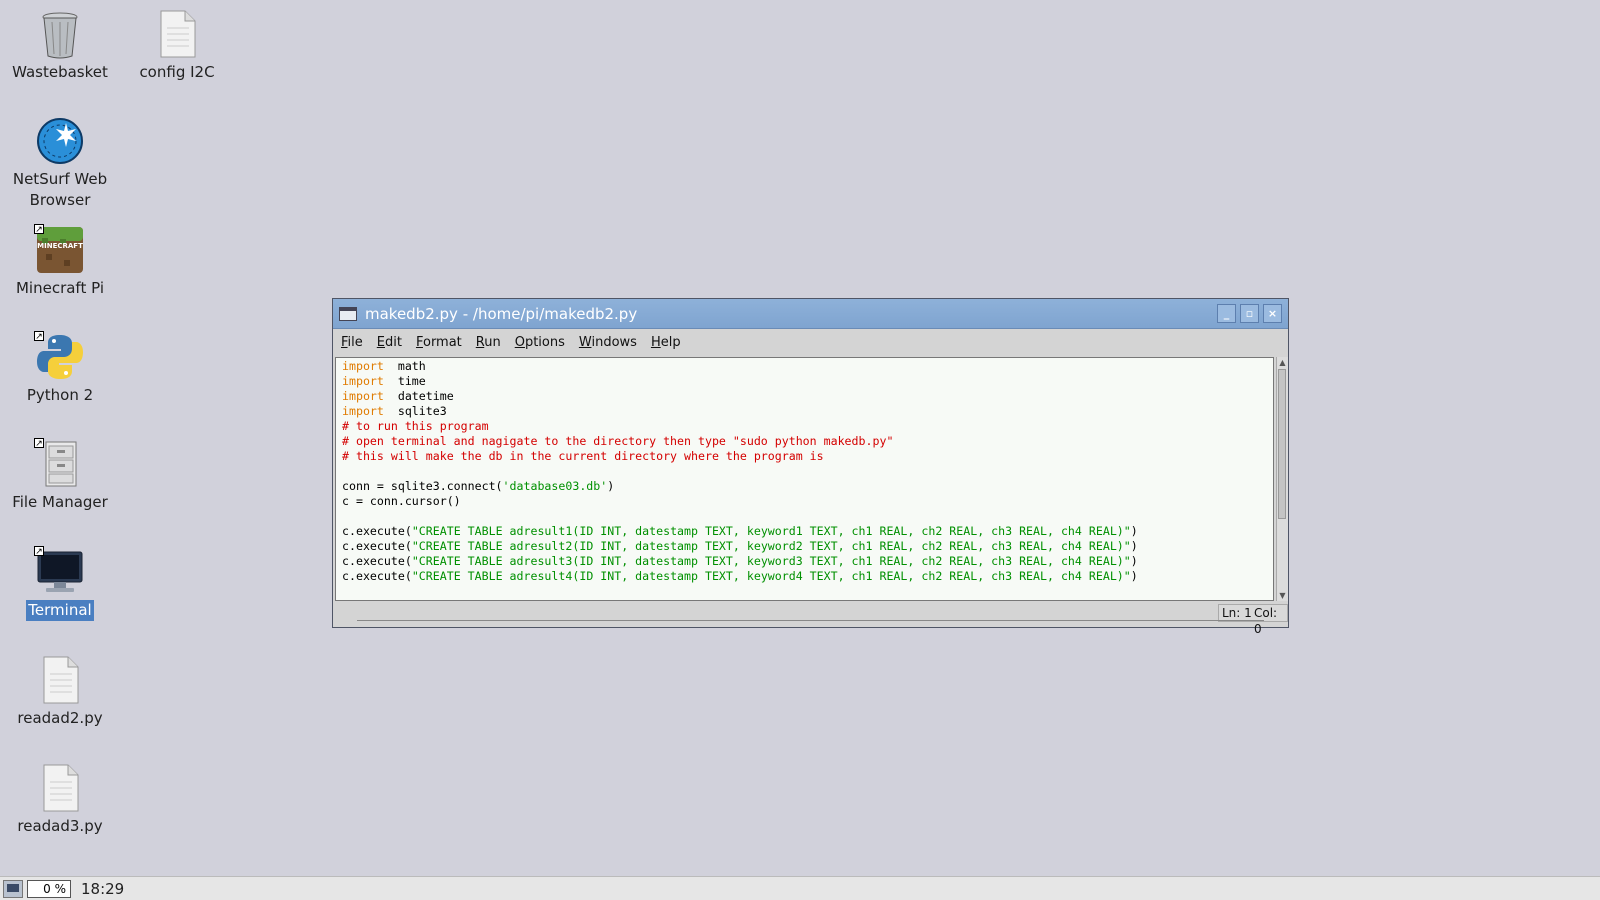 The image size is (1600, 900). I want to click on maximize-button: ▫, so click(1249, 313).